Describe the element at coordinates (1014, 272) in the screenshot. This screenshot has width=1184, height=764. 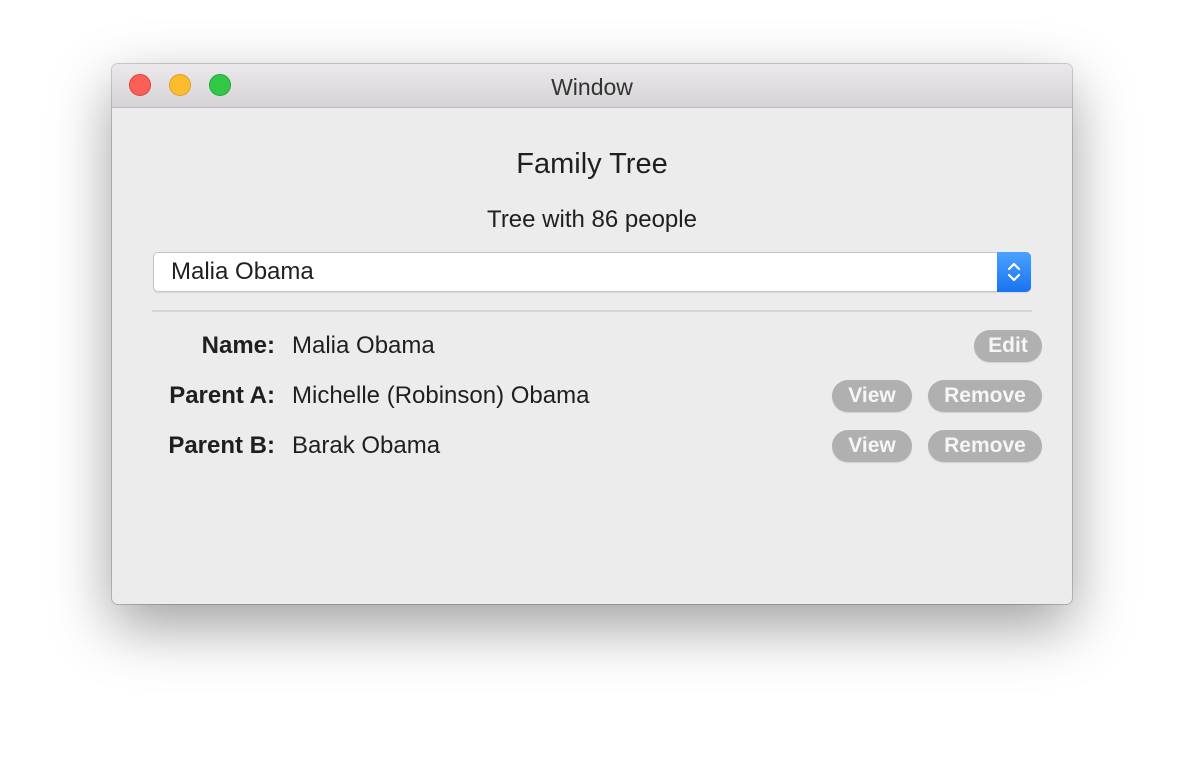
I see `chevron-up-down-icon` at that location.